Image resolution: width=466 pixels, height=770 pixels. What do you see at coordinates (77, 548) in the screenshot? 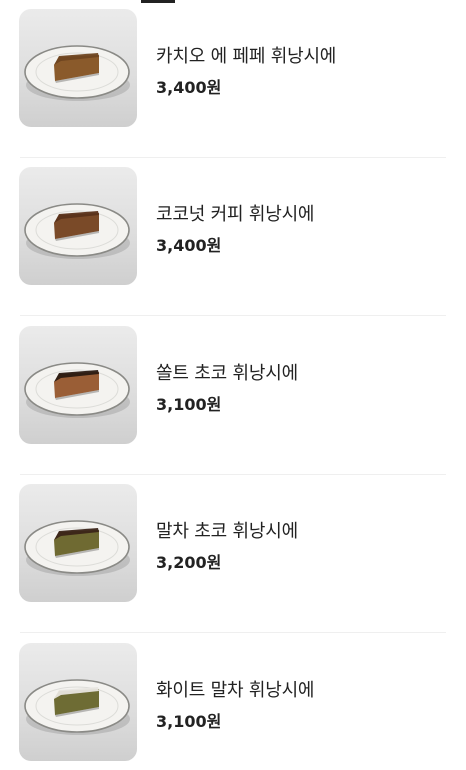
I see `financier-photo-matcha-choco` at bounding box center [77, 548].